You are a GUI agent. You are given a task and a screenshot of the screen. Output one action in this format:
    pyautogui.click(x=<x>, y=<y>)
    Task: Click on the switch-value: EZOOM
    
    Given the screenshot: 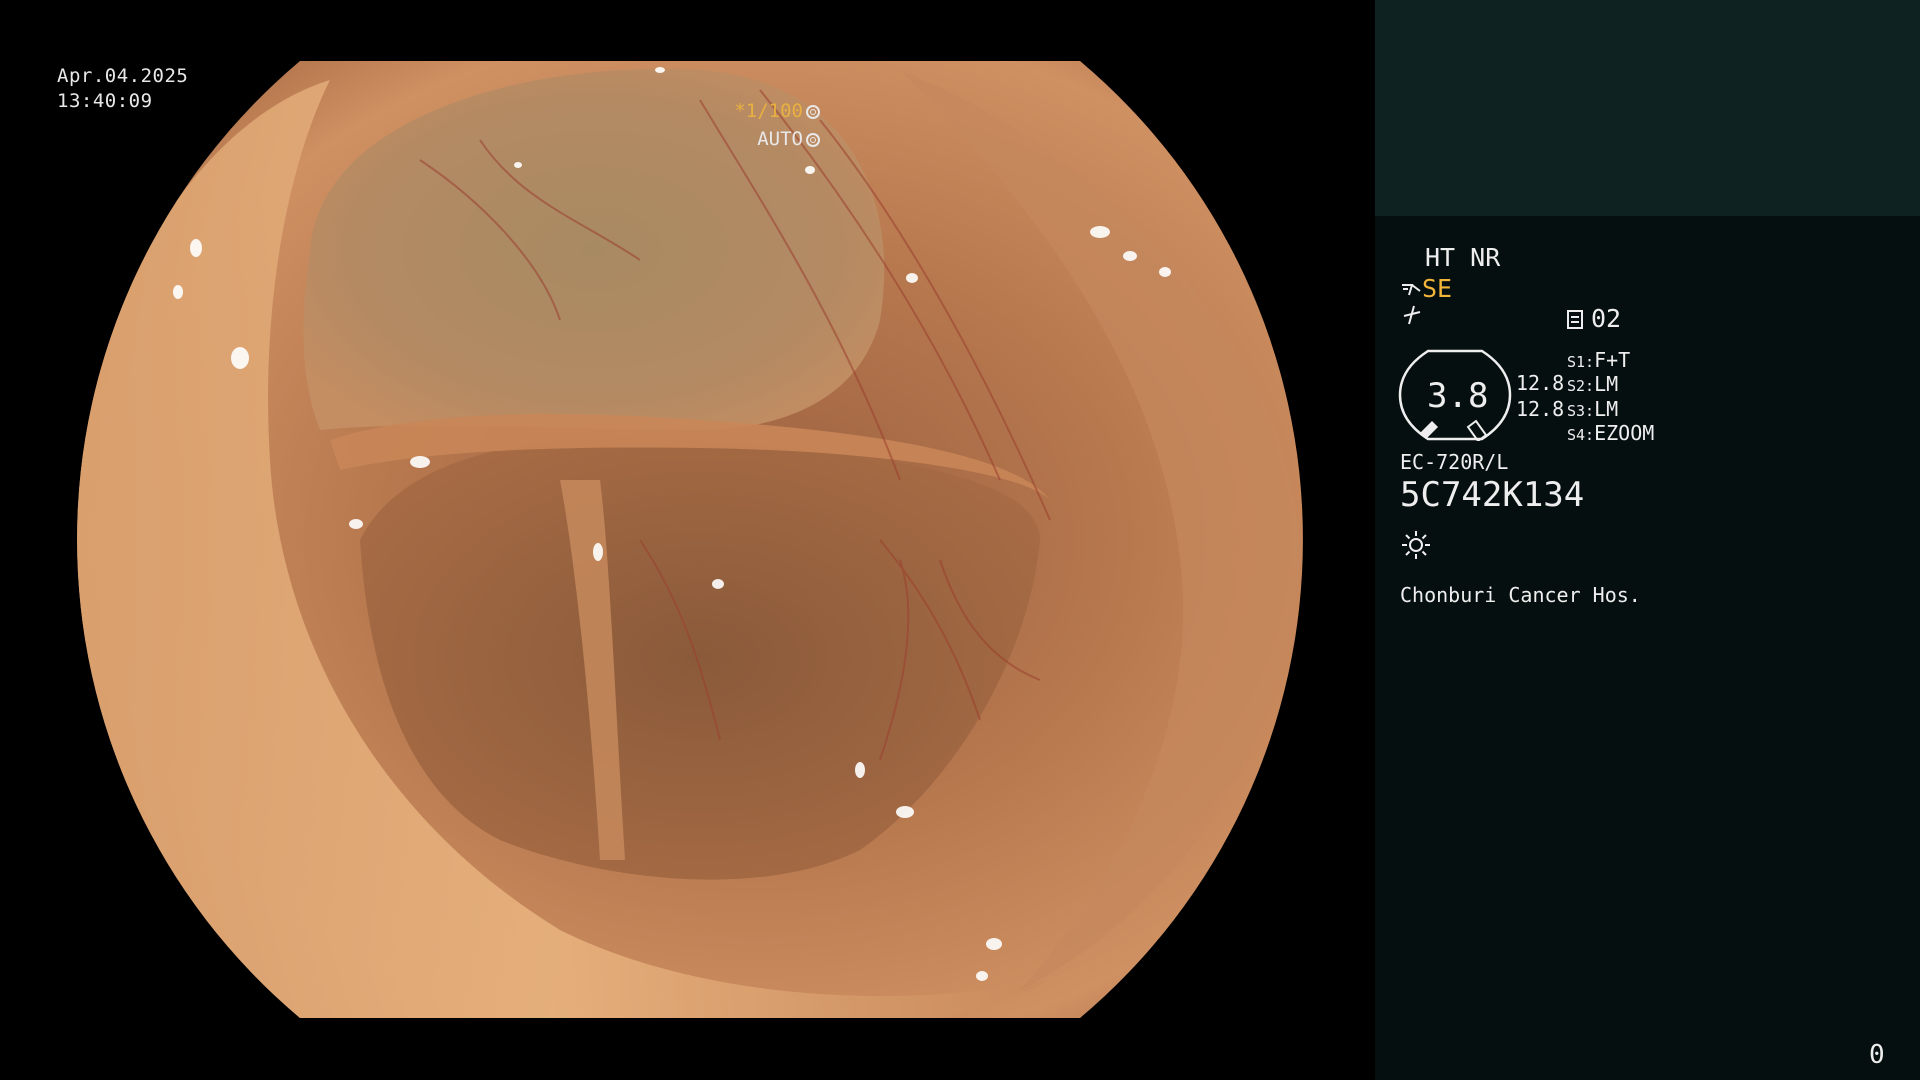 What is the action you would take?
    pyautogui.click(x=1624, y=433)
    